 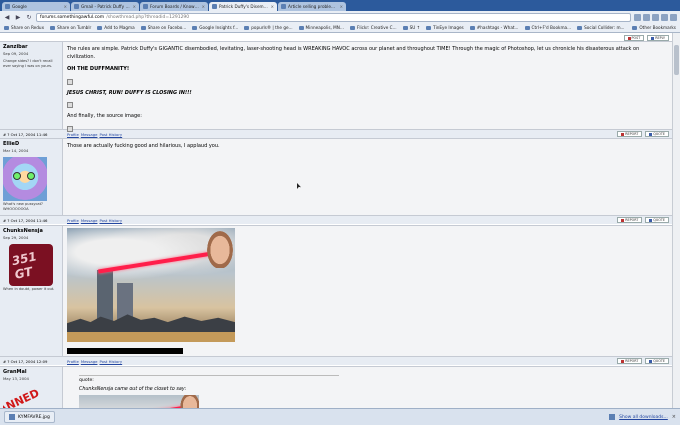 I want to click on user-info: GranMal May 13, 2004 ANNED, so click(x=31, y=387).